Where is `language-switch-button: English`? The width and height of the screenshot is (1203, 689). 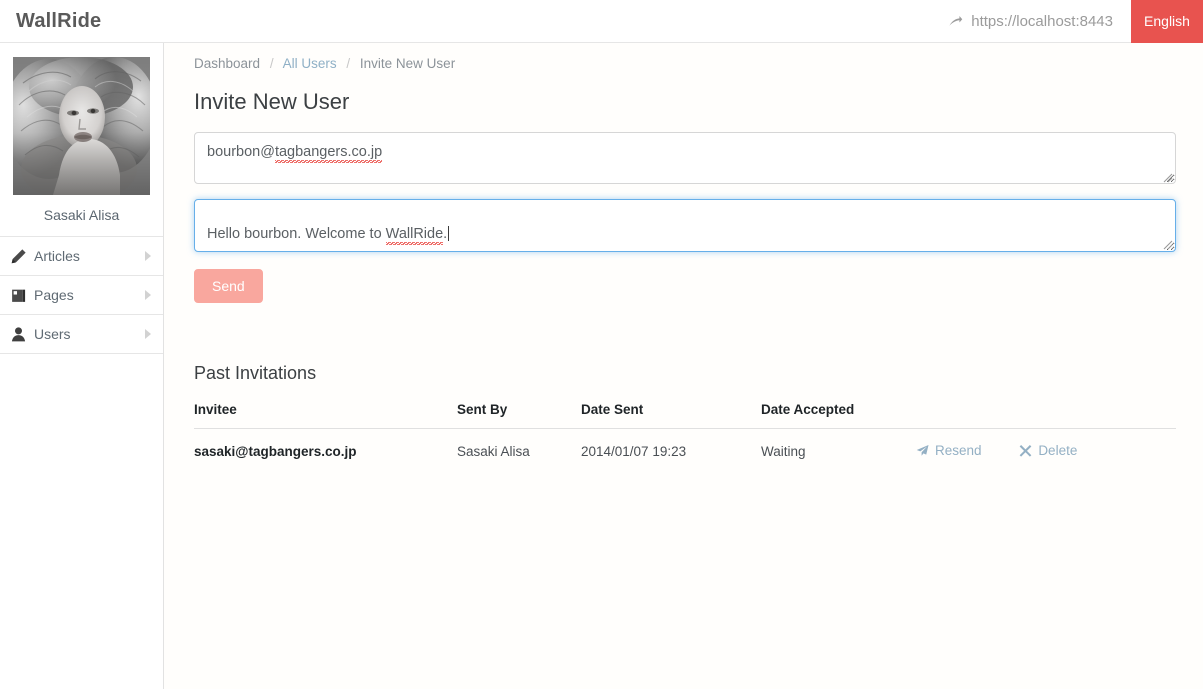
language-switch-button: English is located at coordinates (1167, 21).